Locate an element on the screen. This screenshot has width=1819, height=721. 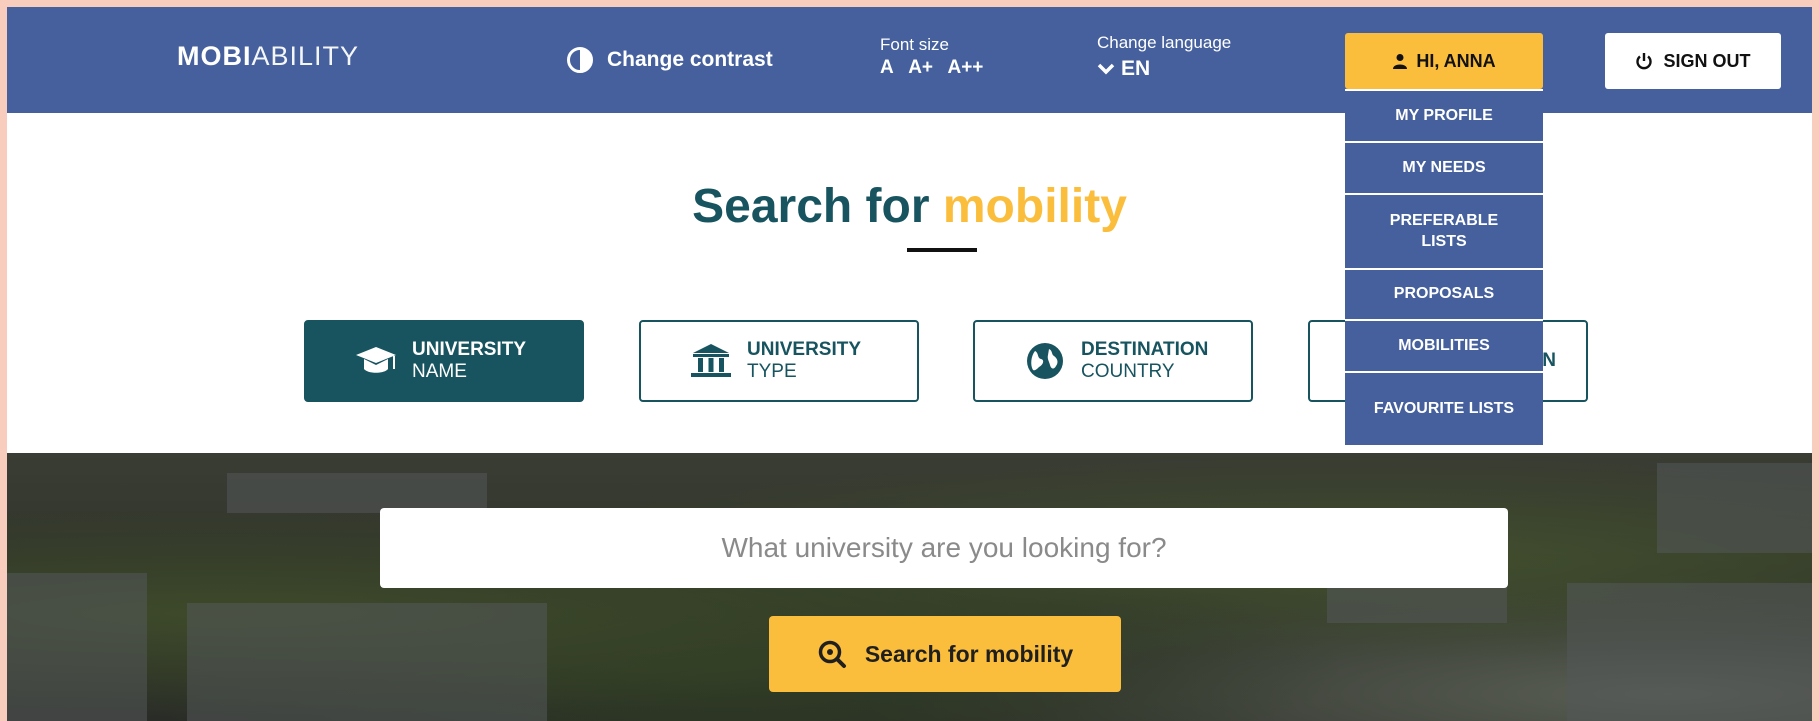
font-size-control: Font size A A+ A++ is located at coordinates (936, 57).